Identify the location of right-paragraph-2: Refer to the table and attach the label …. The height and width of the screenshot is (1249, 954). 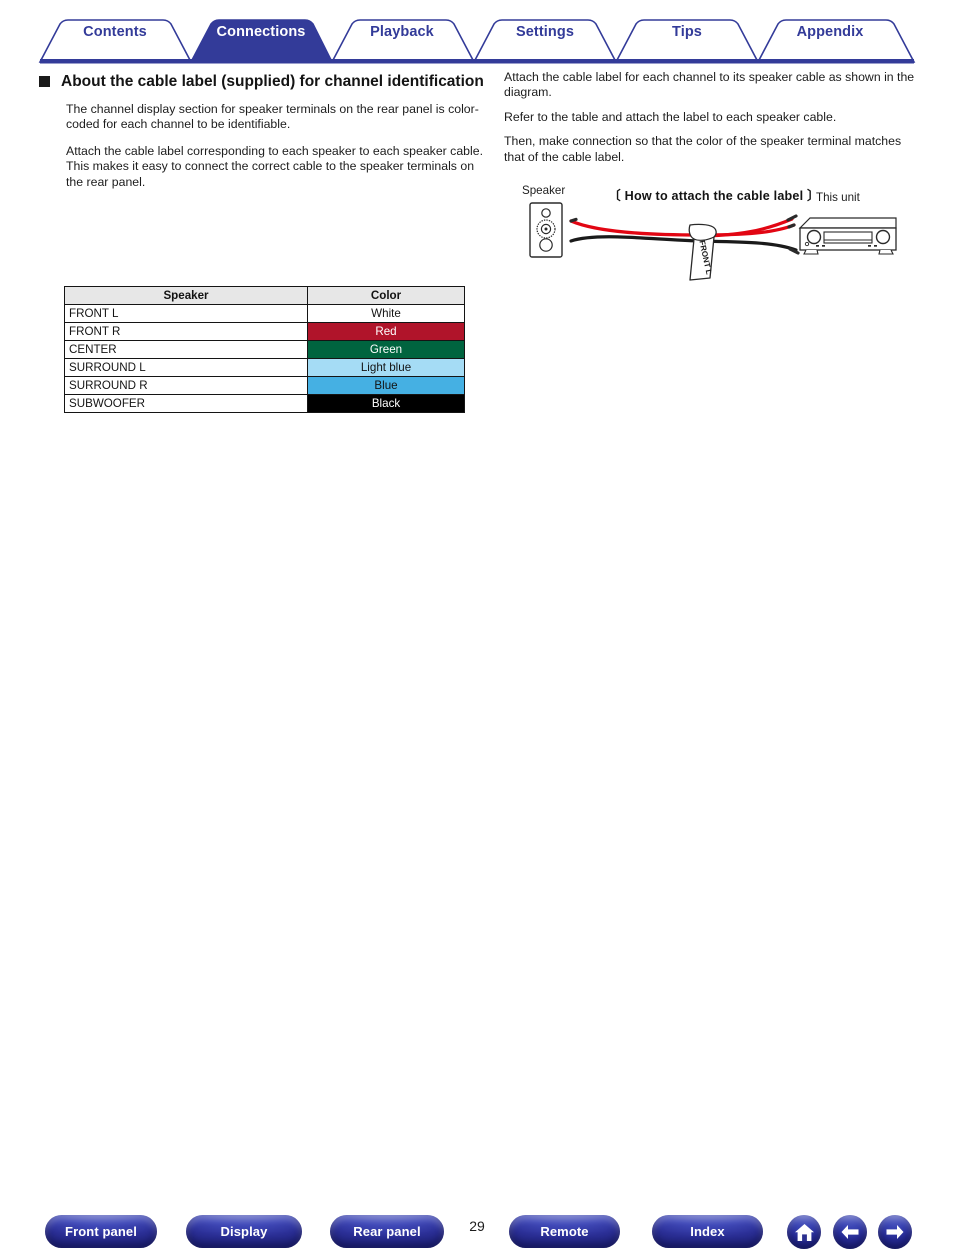
(670, 116).